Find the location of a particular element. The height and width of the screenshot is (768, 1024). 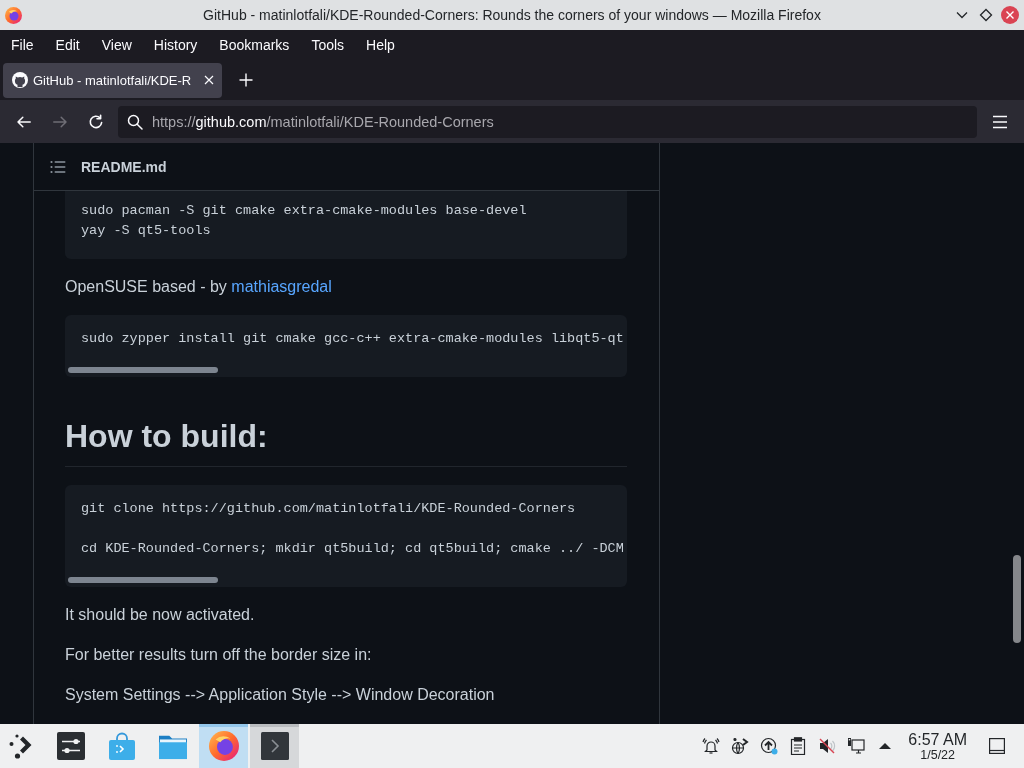

file-title: README.md is located at coordinates (124, 166).